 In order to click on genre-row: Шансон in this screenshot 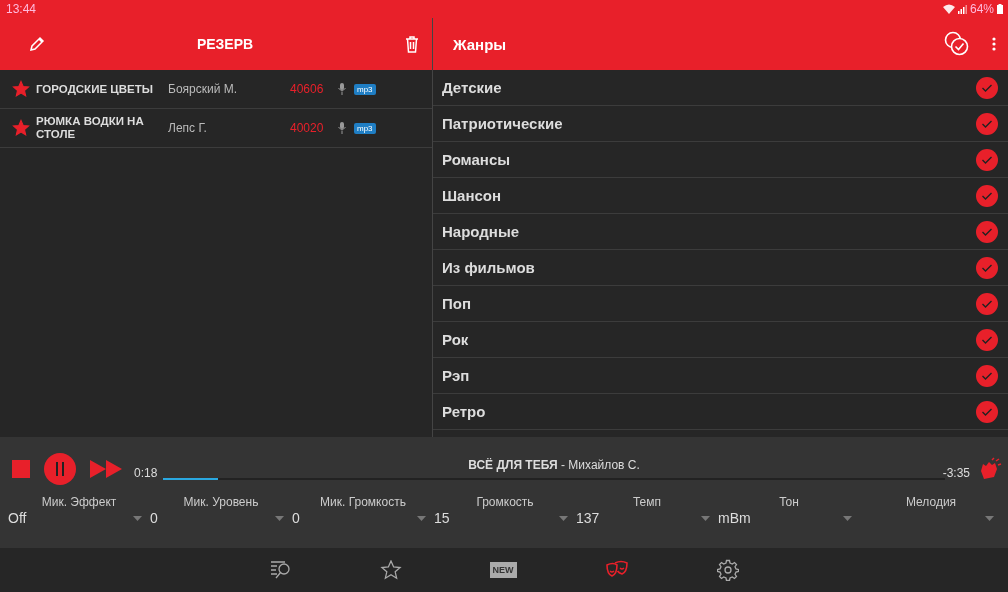, I will do `click(720, 196)`.